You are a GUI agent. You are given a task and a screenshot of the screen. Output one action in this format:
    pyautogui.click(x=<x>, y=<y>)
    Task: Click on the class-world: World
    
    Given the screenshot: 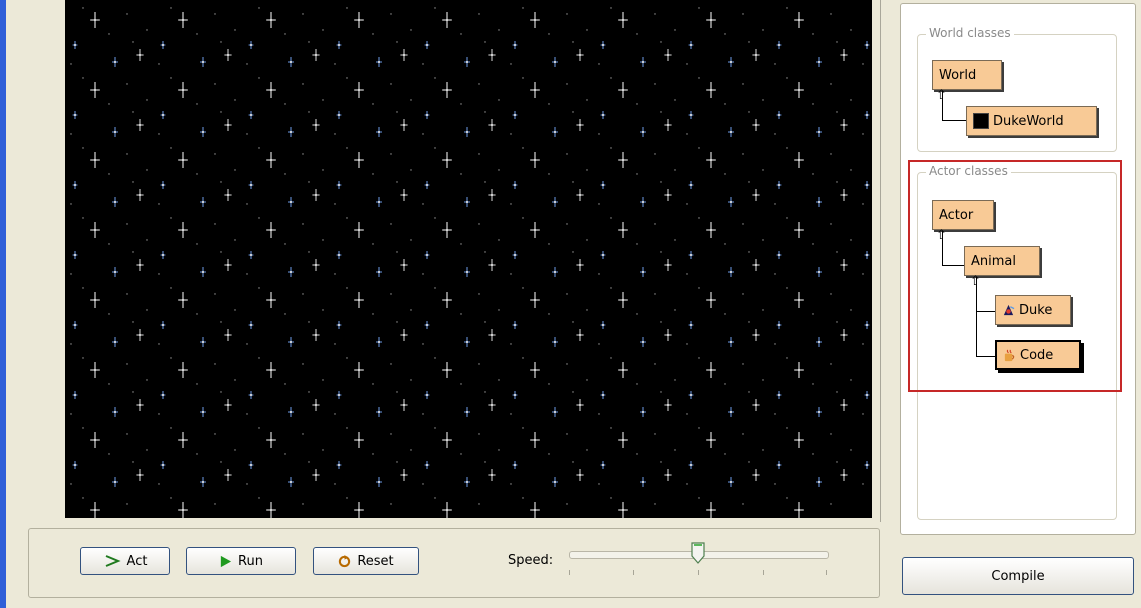 What is the action you would take?
    pyautogui.click(x=967, y=75)
    